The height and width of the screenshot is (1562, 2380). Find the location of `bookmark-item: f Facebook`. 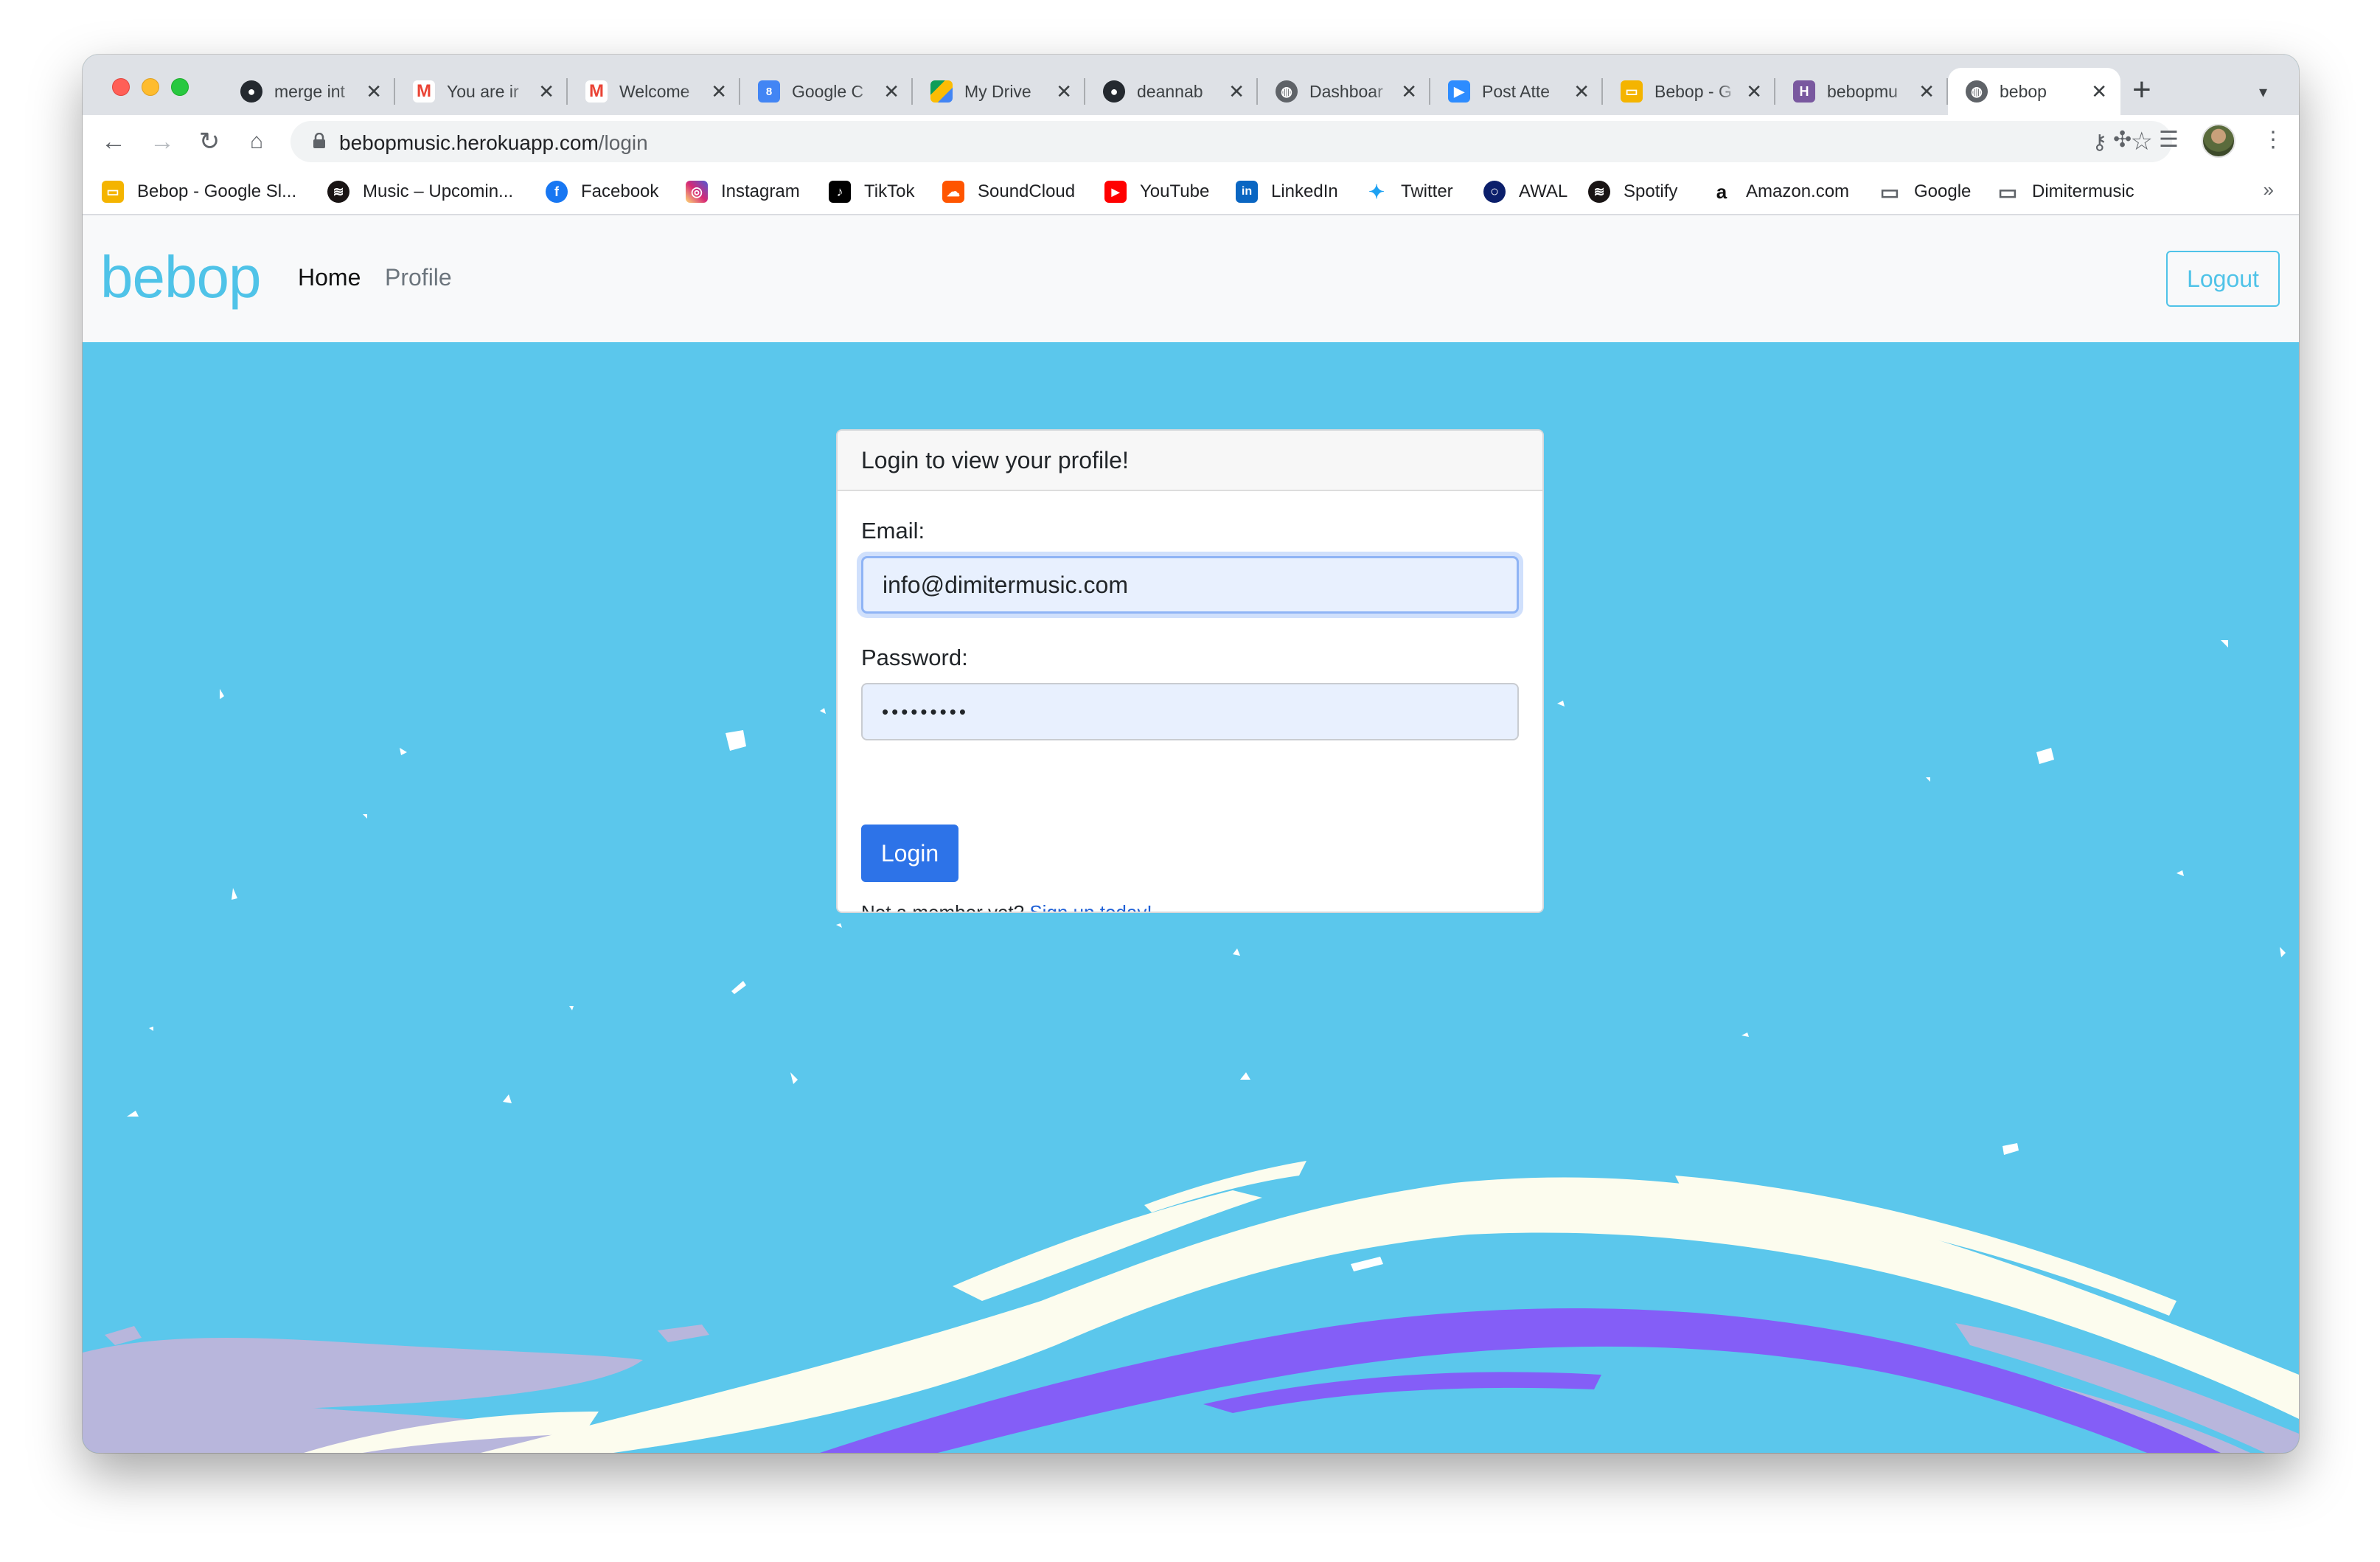

bookmark-item: f Facebook is located at coordinates (602, 191).